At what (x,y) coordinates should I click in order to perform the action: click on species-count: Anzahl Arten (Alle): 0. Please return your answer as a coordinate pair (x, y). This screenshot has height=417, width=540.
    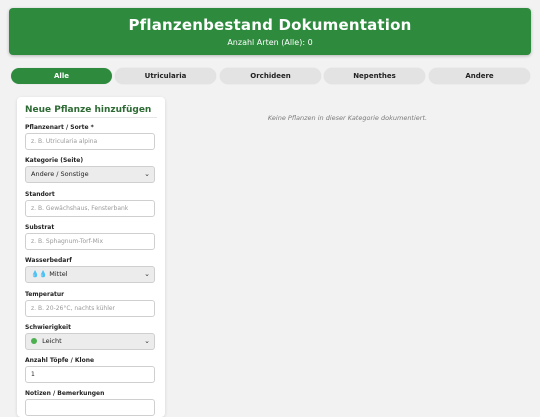
    Looking at the image, I should click on (270, 42).